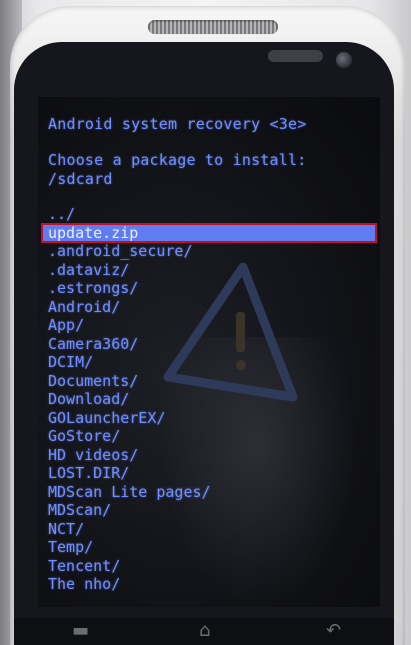 Image resolution: width=411 pixels, height=645 pixels. What do you see at coordinates (209, 325) in the screenshot?
I see `list-item: App/` at bounding box center [209, 325].